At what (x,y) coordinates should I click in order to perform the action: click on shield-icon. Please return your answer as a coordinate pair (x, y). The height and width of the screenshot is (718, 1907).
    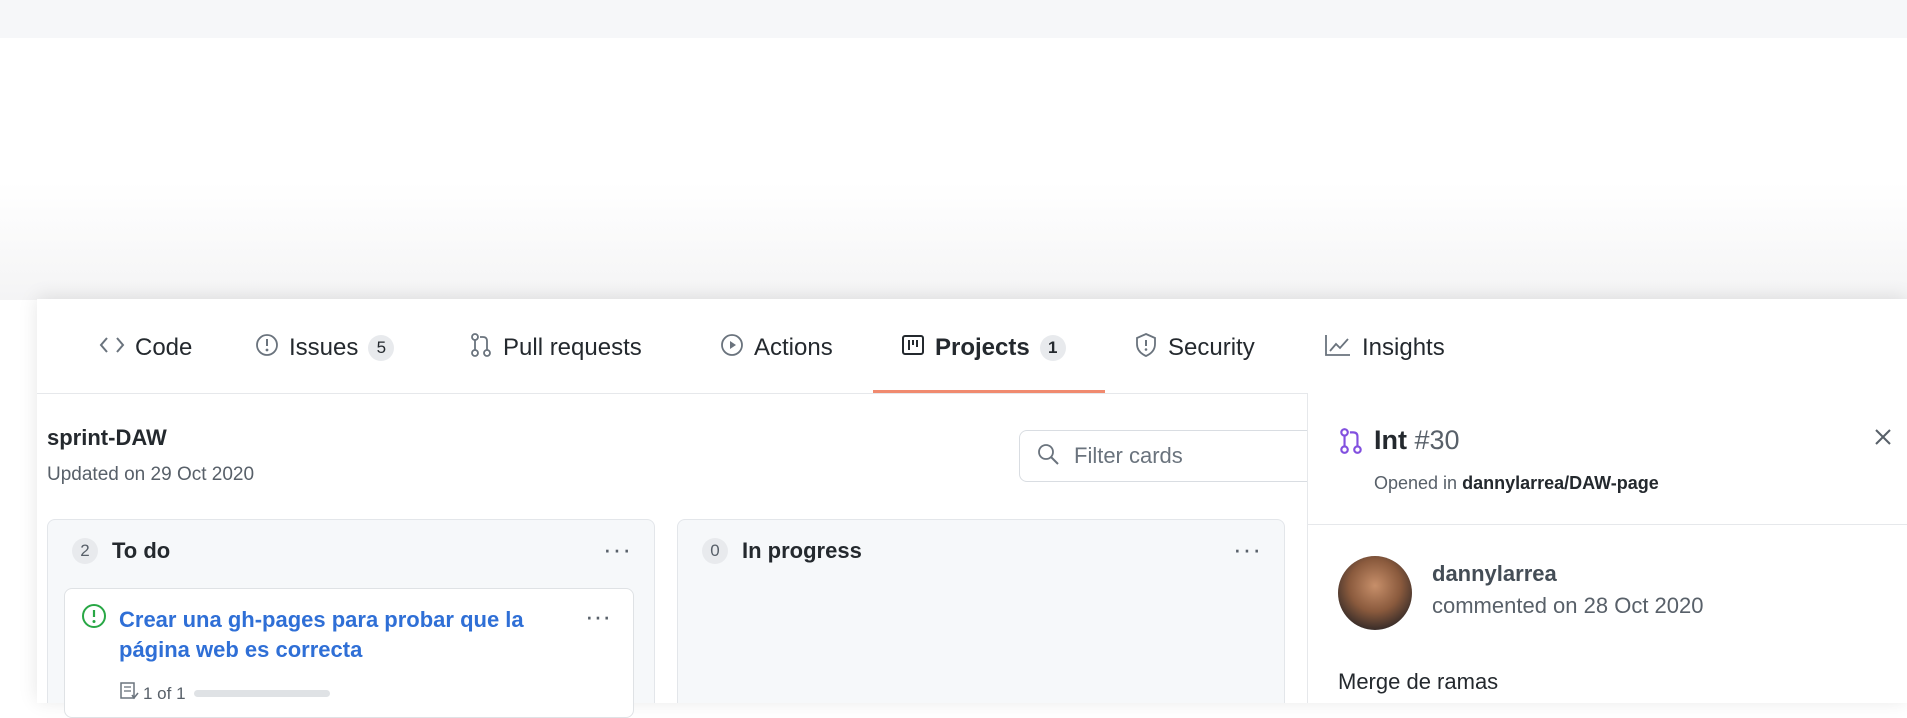
    Looking at the image, I should click on (1146, 348).